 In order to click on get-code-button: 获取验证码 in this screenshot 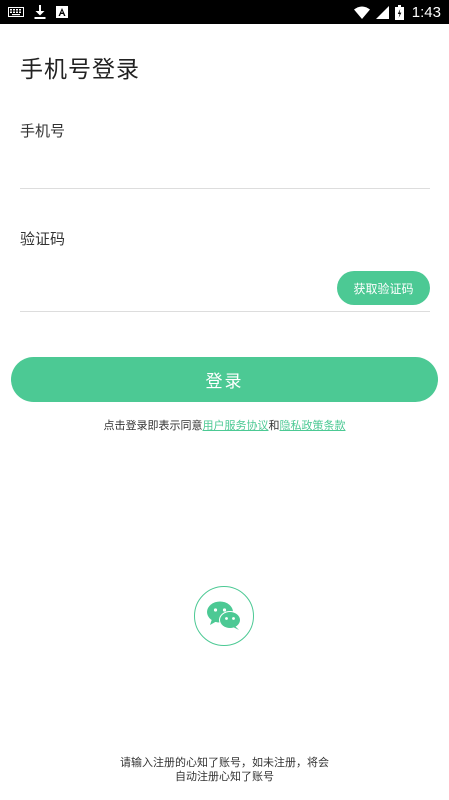, I will do `click(383, 288)`.